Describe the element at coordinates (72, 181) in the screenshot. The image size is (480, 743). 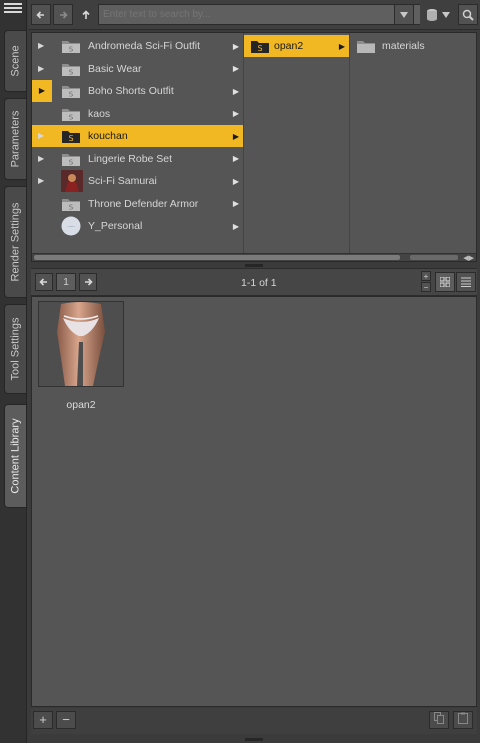
I see `product-thumbnail-icon` at that location.